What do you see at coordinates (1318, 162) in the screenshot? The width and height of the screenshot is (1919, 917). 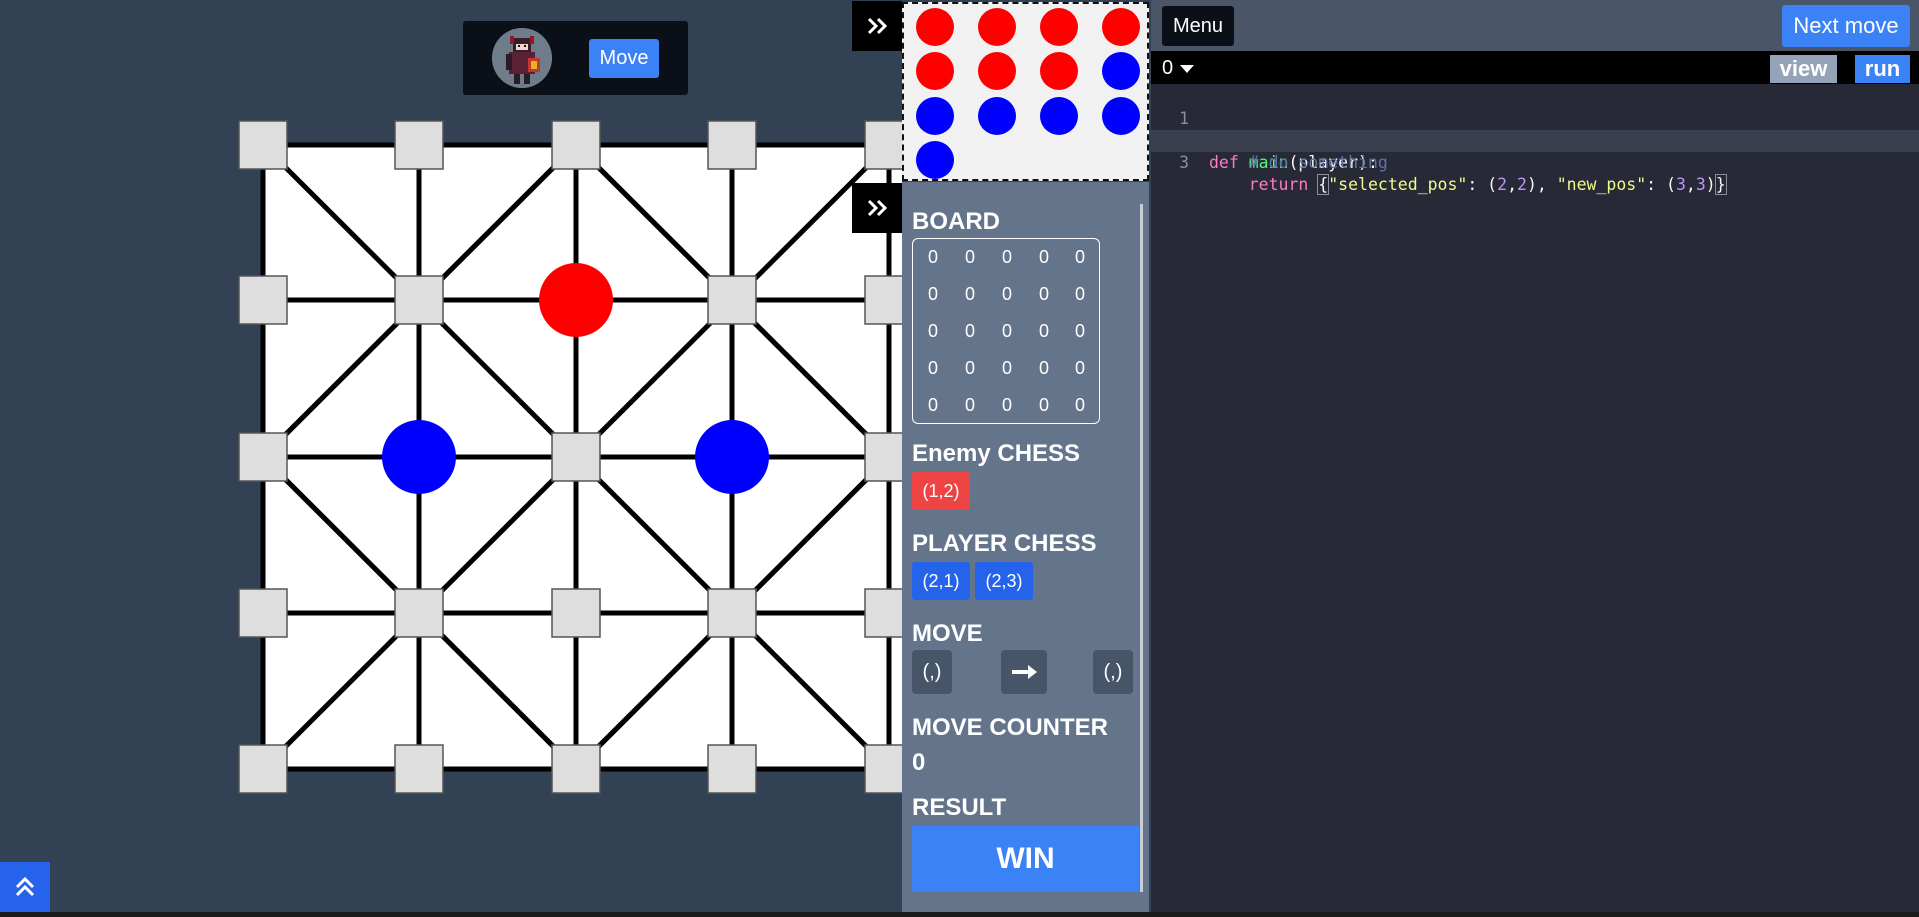 I see `code-text: # do something` at bounding box center [1318, 162].